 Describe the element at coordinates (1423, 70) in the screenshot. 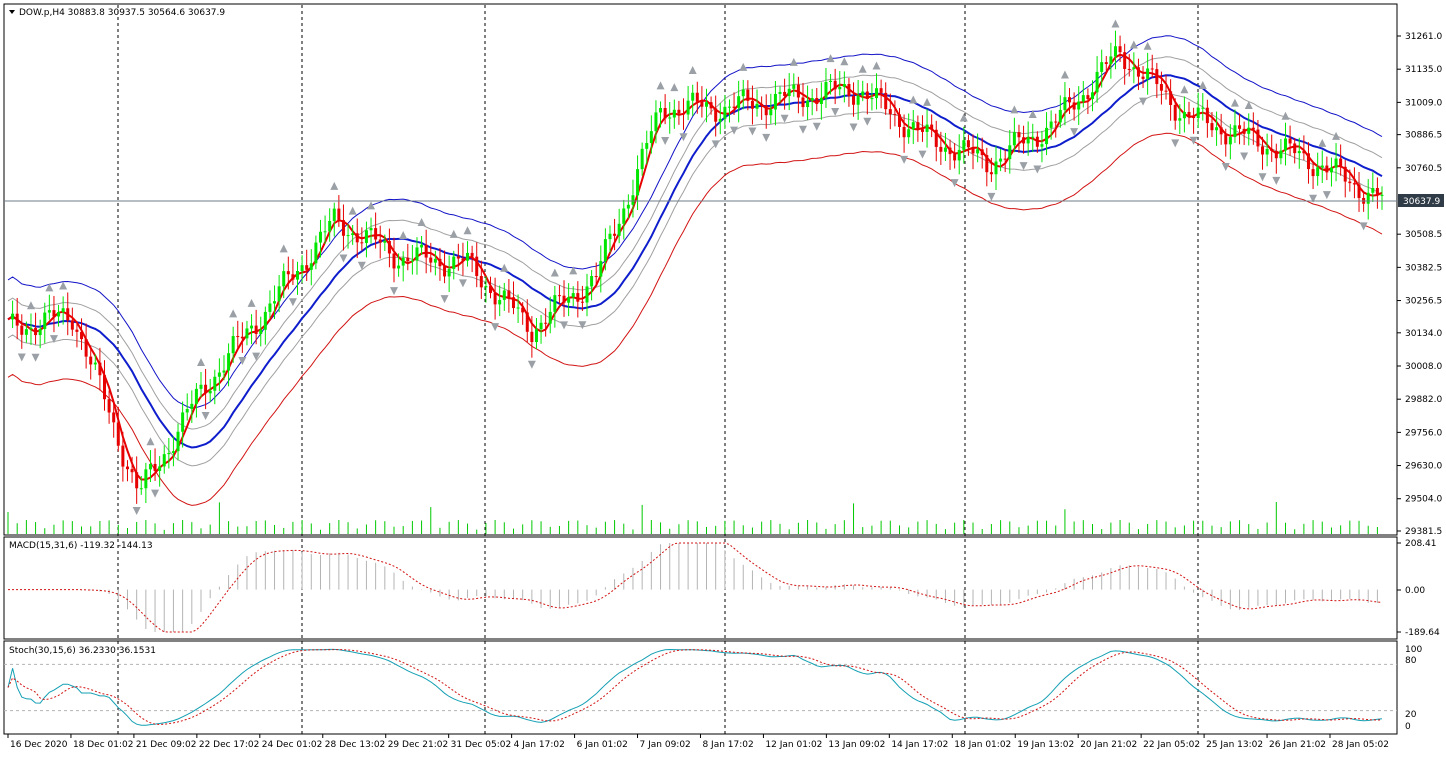

I see `price-tick-label: 31135.0` at that location.